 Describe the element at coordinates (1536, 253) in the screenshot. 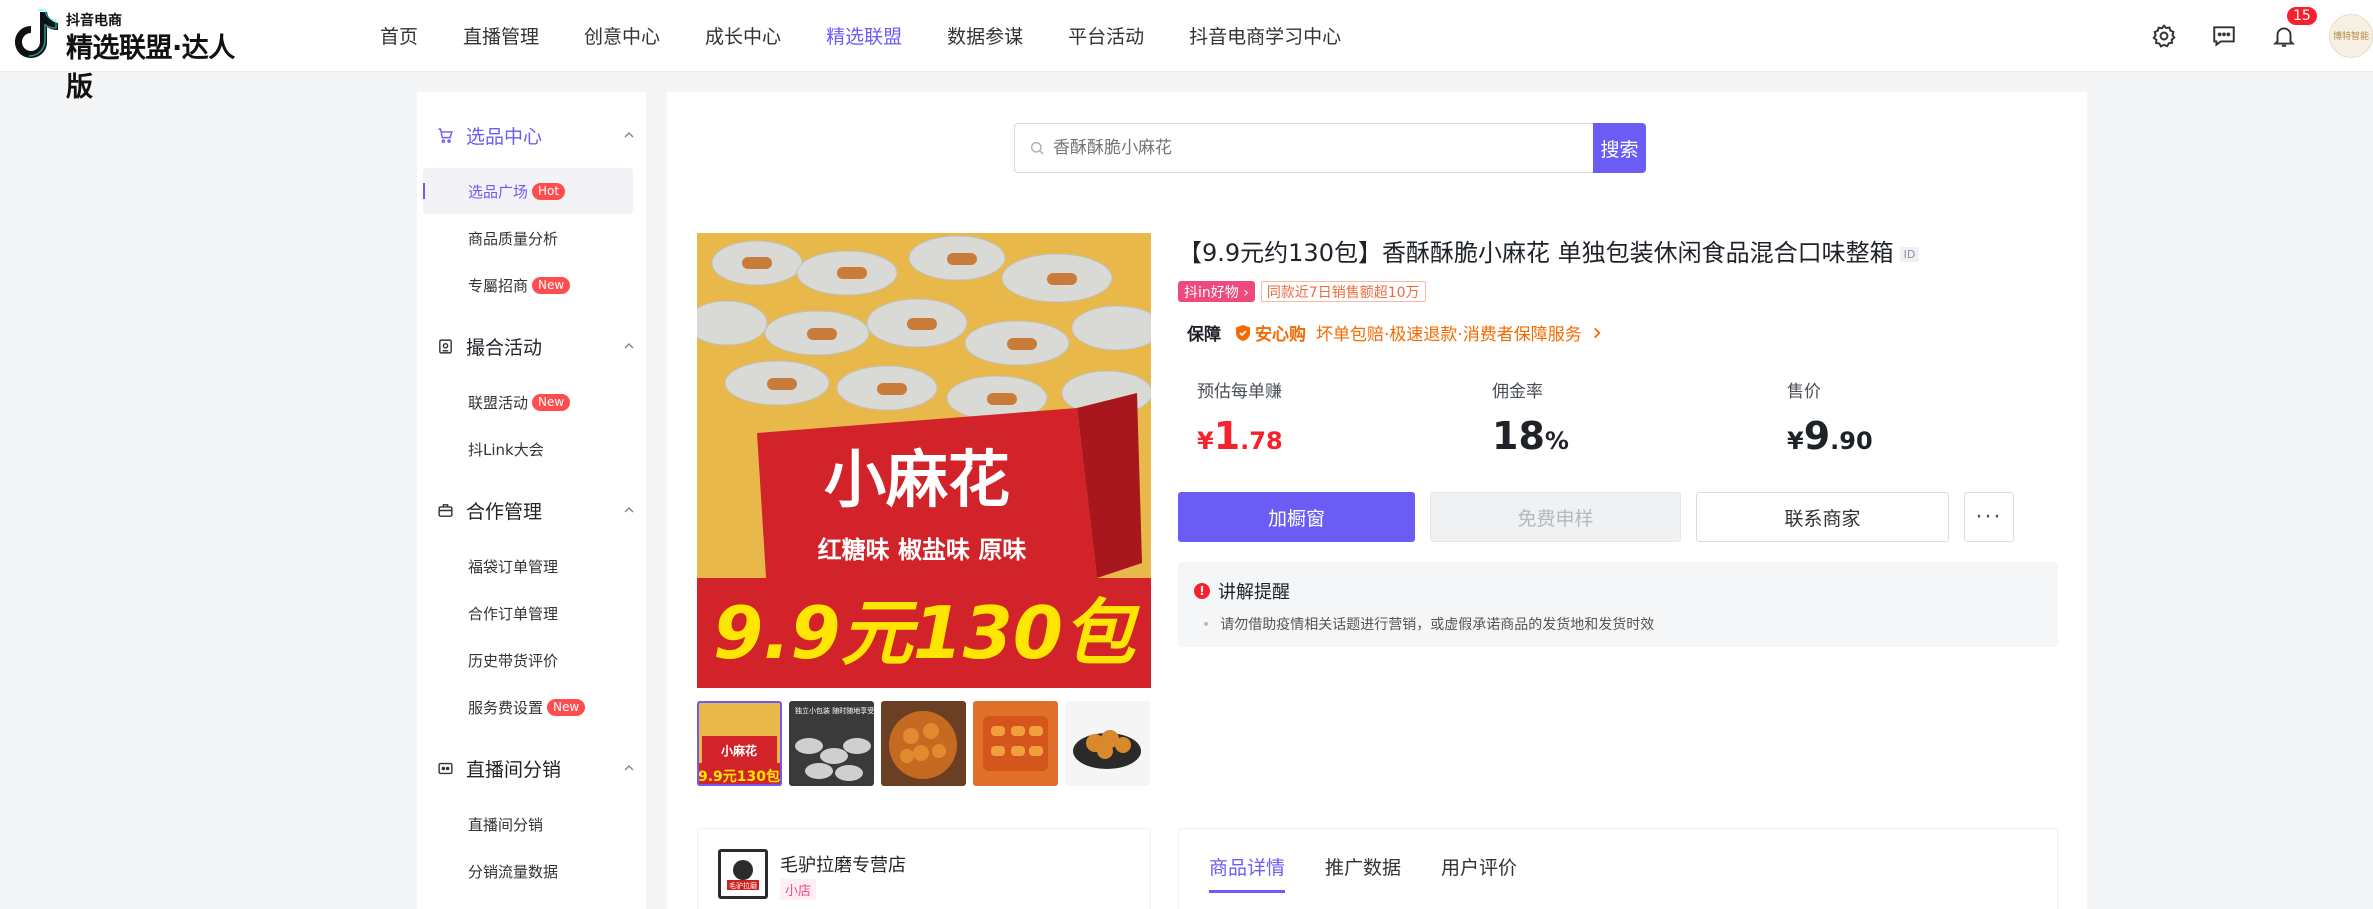

I see `product-title-text: 【9.9元约130包】香酥酥脆小麻花 单独包装休闲食品混合口味整箱` at that location.